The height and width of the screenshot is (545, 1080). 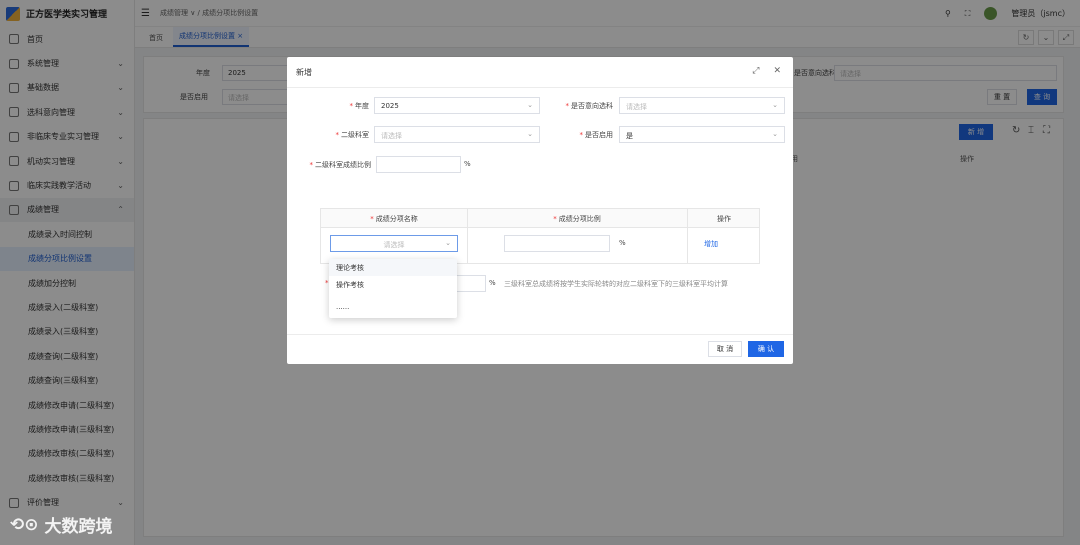 What do you see at coordinates (457, 105) in the screenshot?
I see `year-select: 2025 ⌄` at bounding box center [457, 105].